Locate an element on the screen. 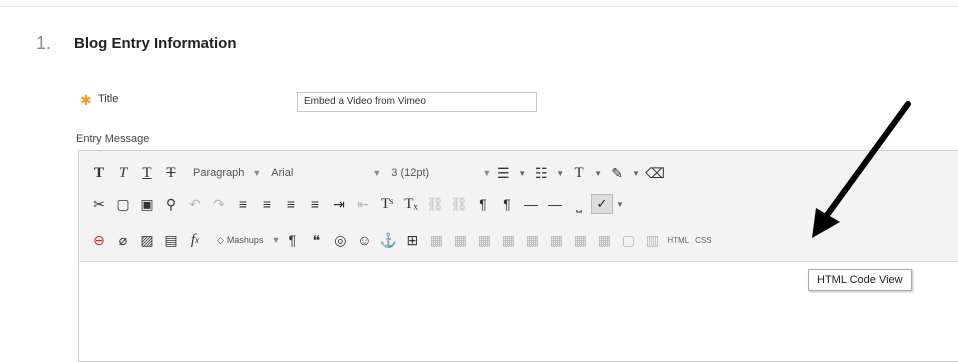 This screenshot has height=362, width=958. annotation-arrow-icon is located at coordinates (861, 169).